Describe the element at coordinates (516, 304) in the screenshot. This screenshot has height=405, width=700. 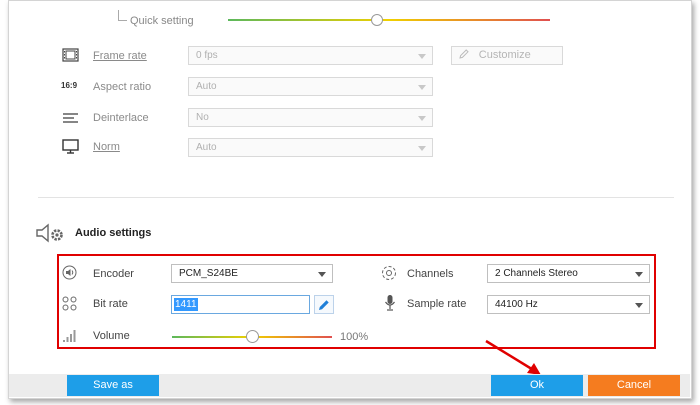
I see `samplerate-value: 44100 Hz` at that location.